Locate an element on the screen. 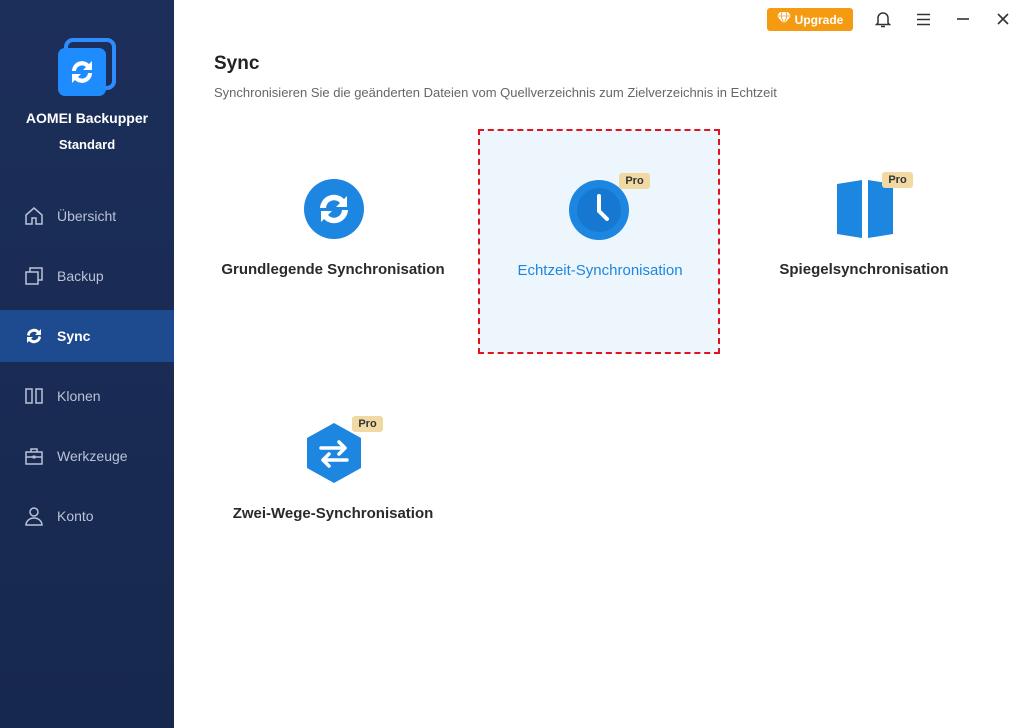 The height and width of the screenshot is (728, 1025). home-icon is located at coordinates (34, 216).